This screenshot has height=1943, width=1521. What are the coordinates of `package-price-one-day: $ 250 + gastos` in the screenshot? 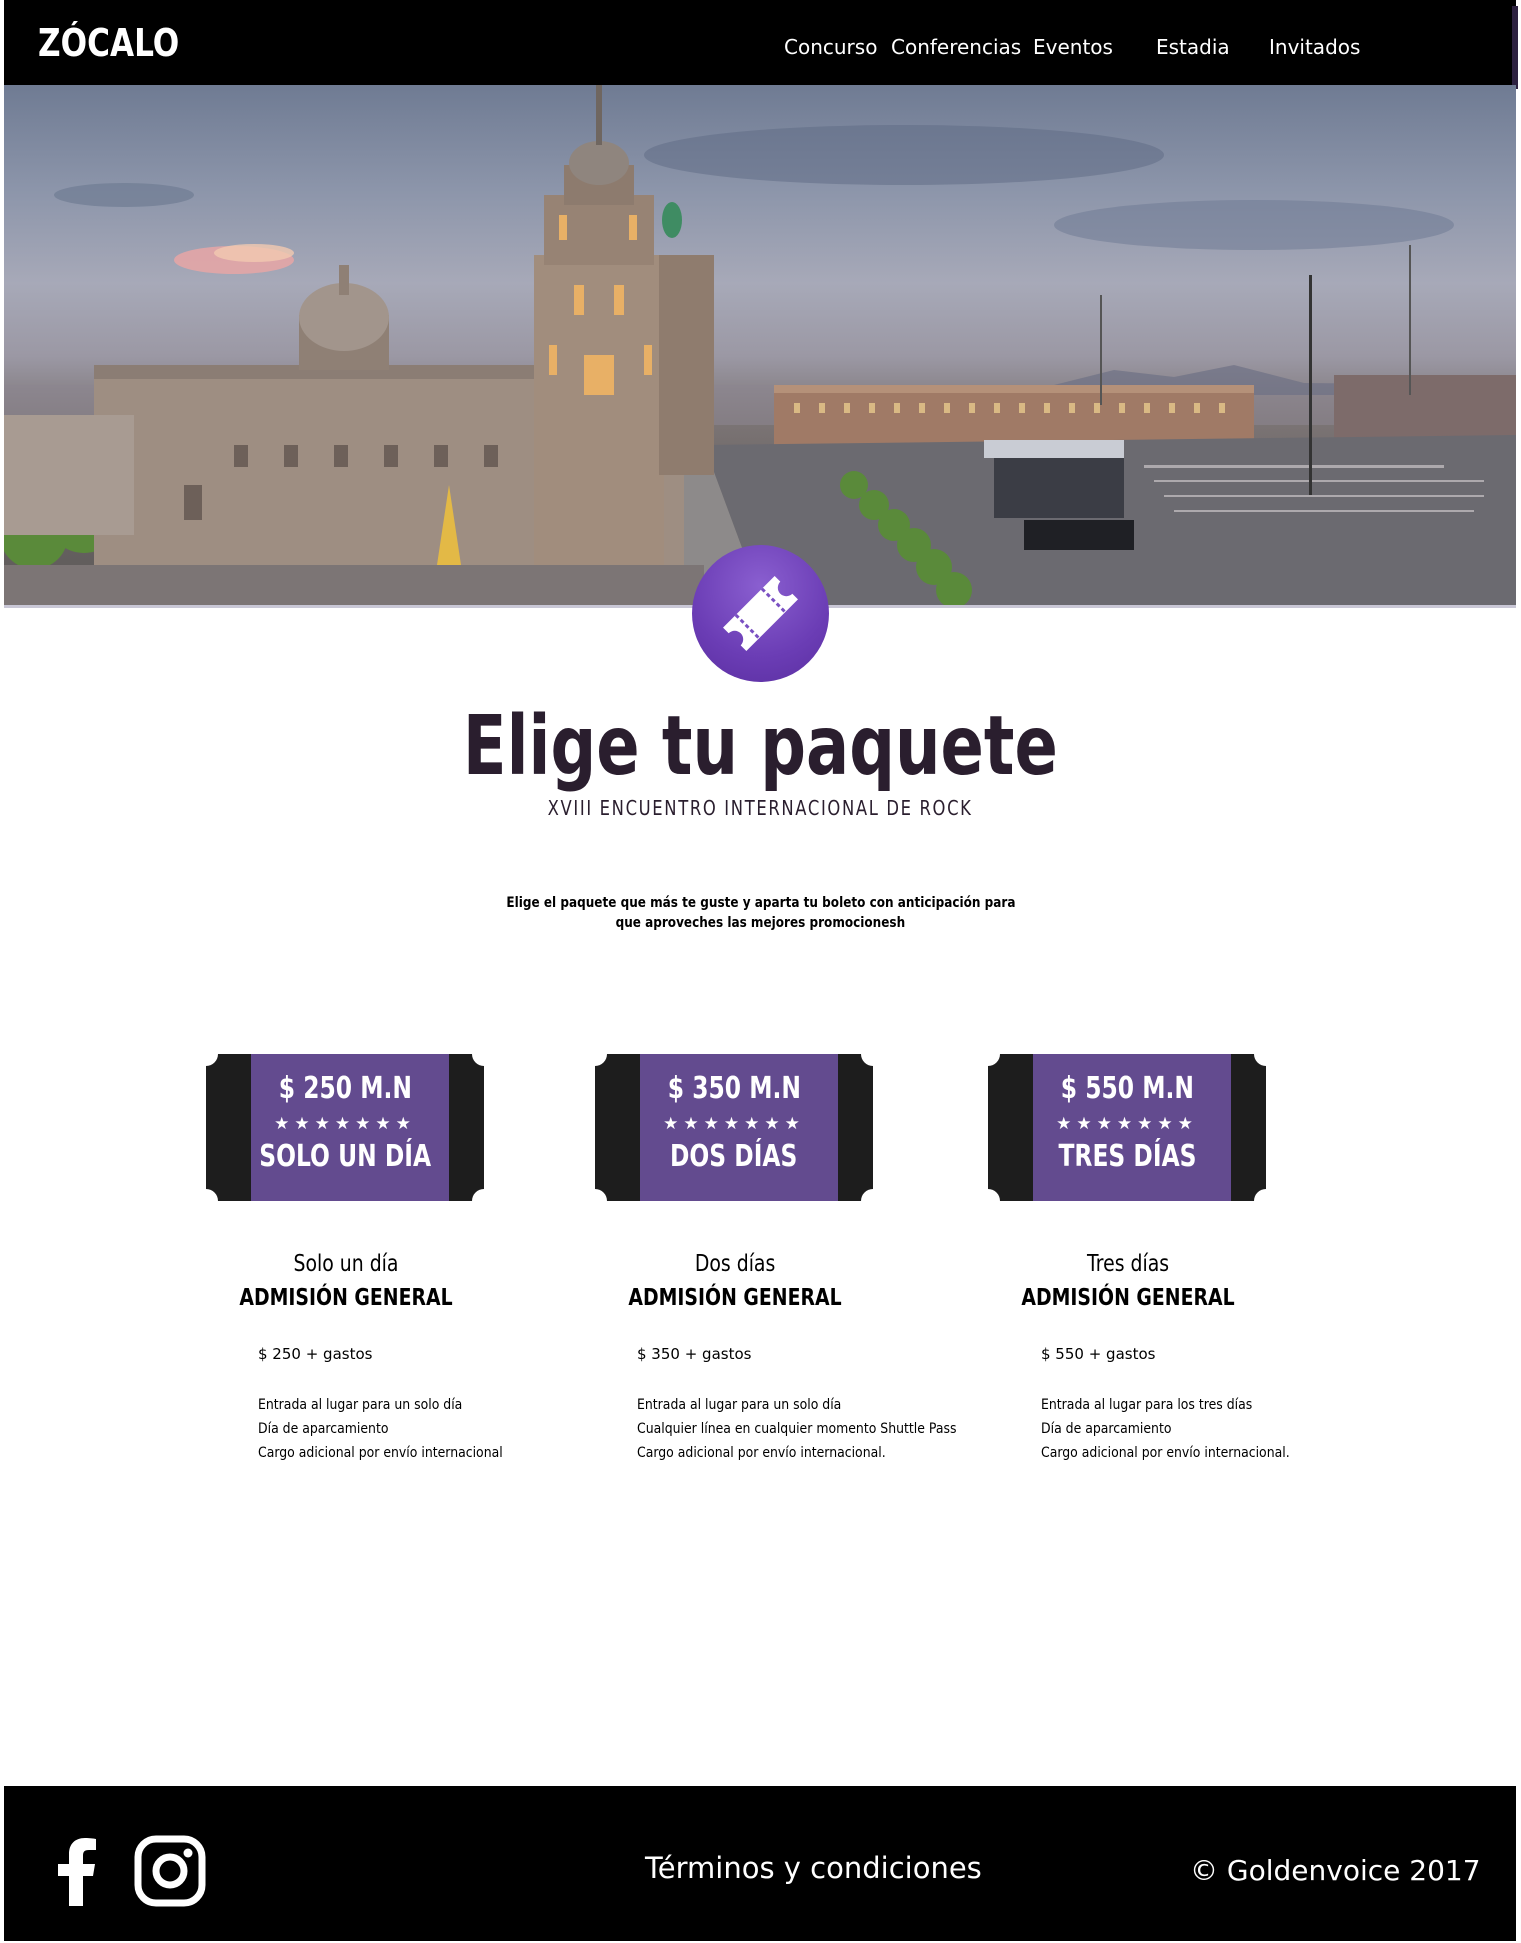 It's located at (315, 1354).